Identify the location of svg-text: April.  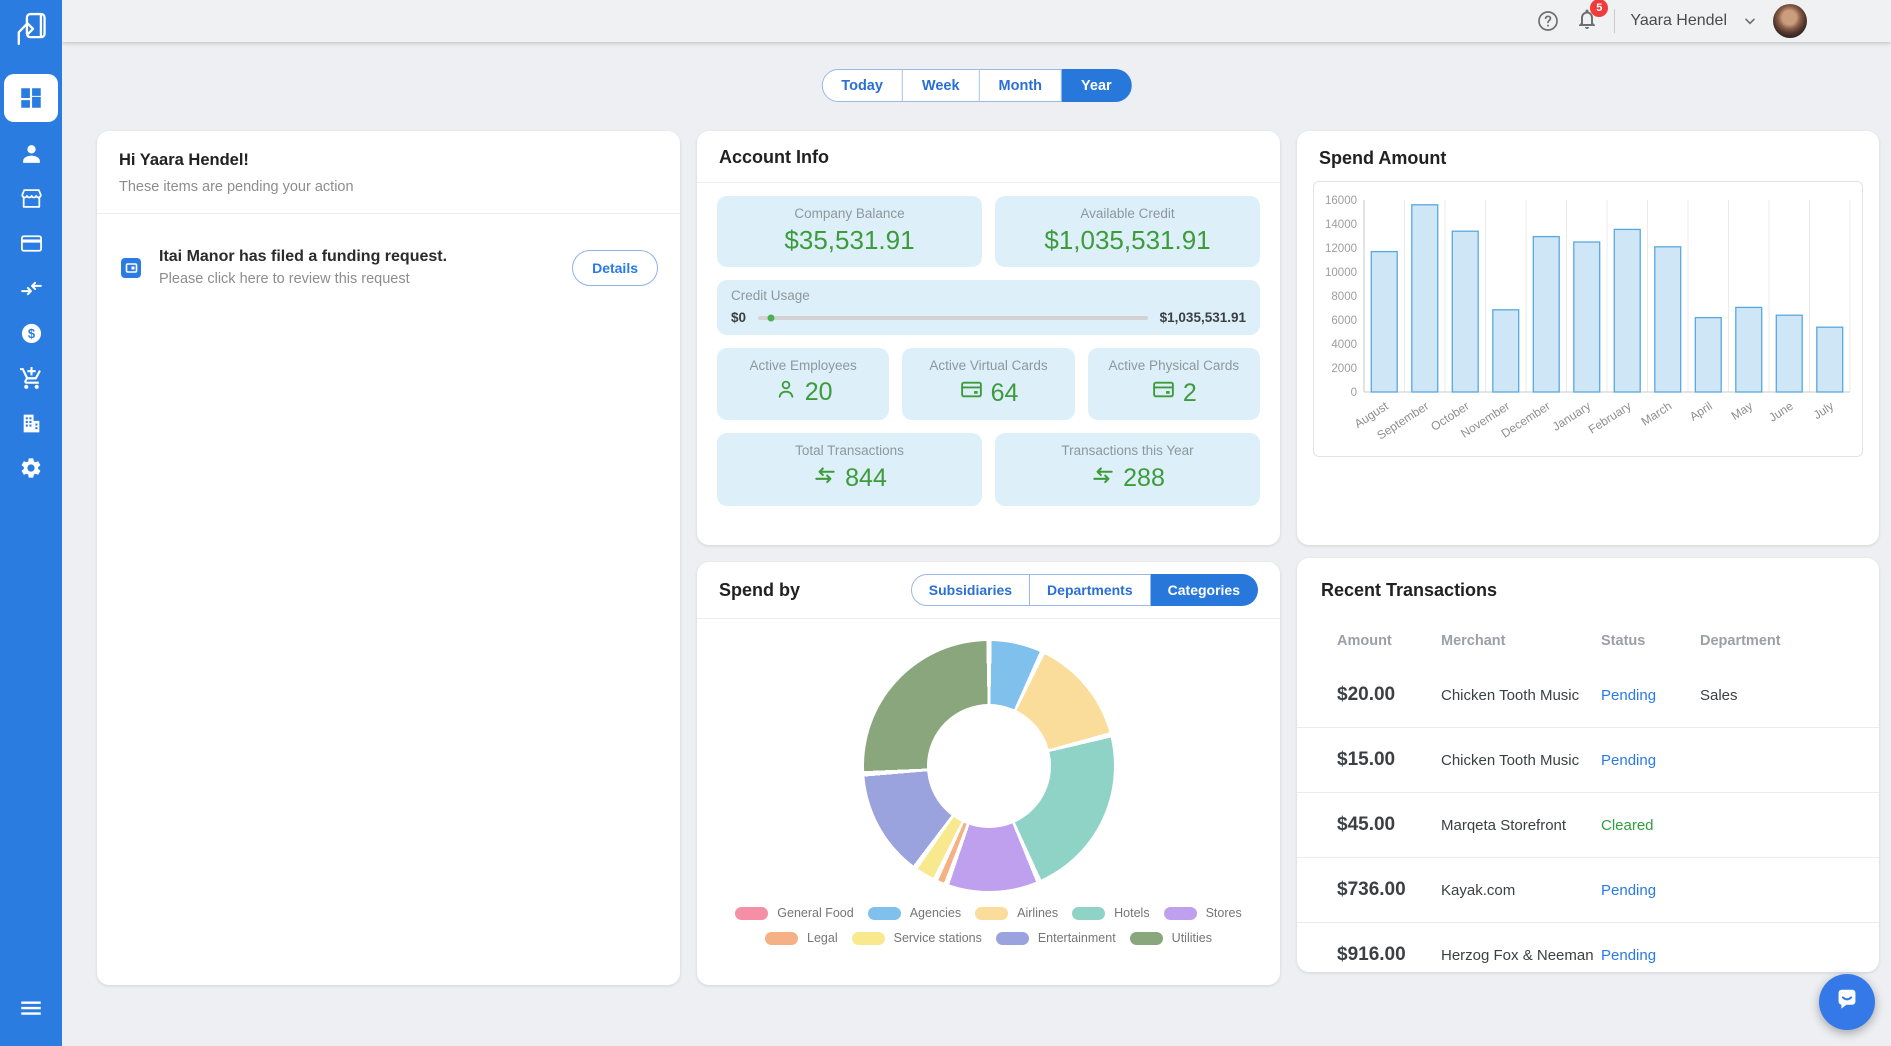
(1701, 411).